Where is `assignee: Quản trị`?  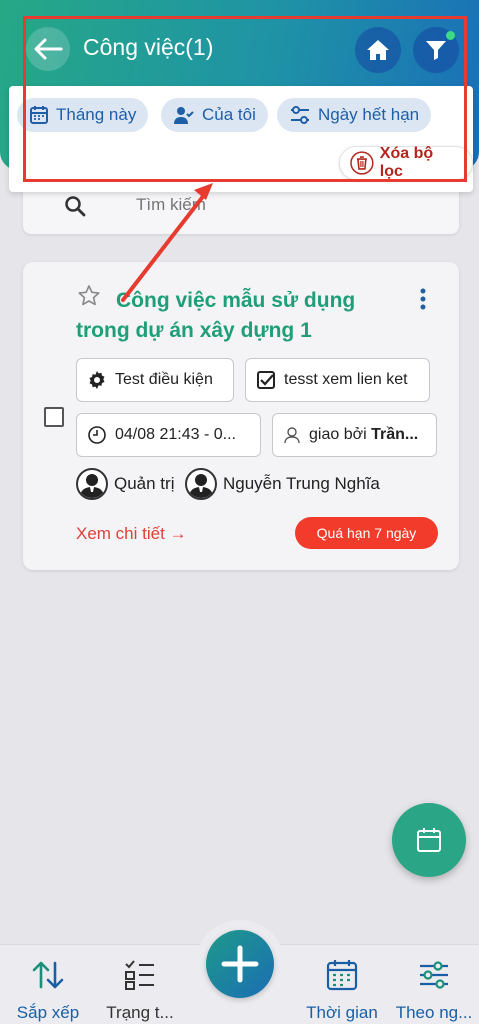
assignee: Quản trị is located at coordinates (125, 484).